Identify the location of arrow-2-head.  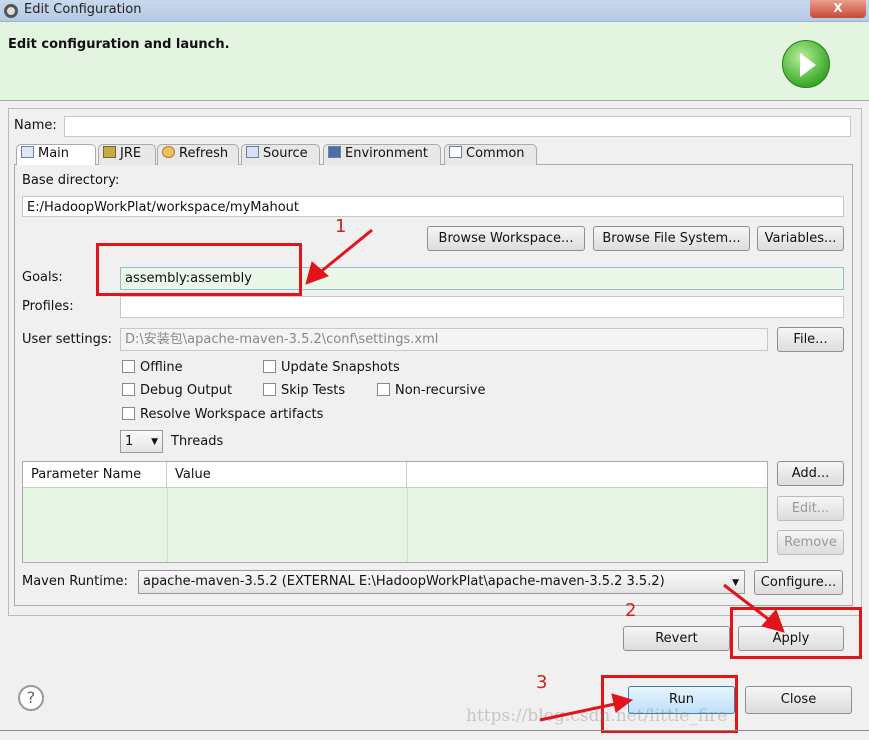
(773, 621).